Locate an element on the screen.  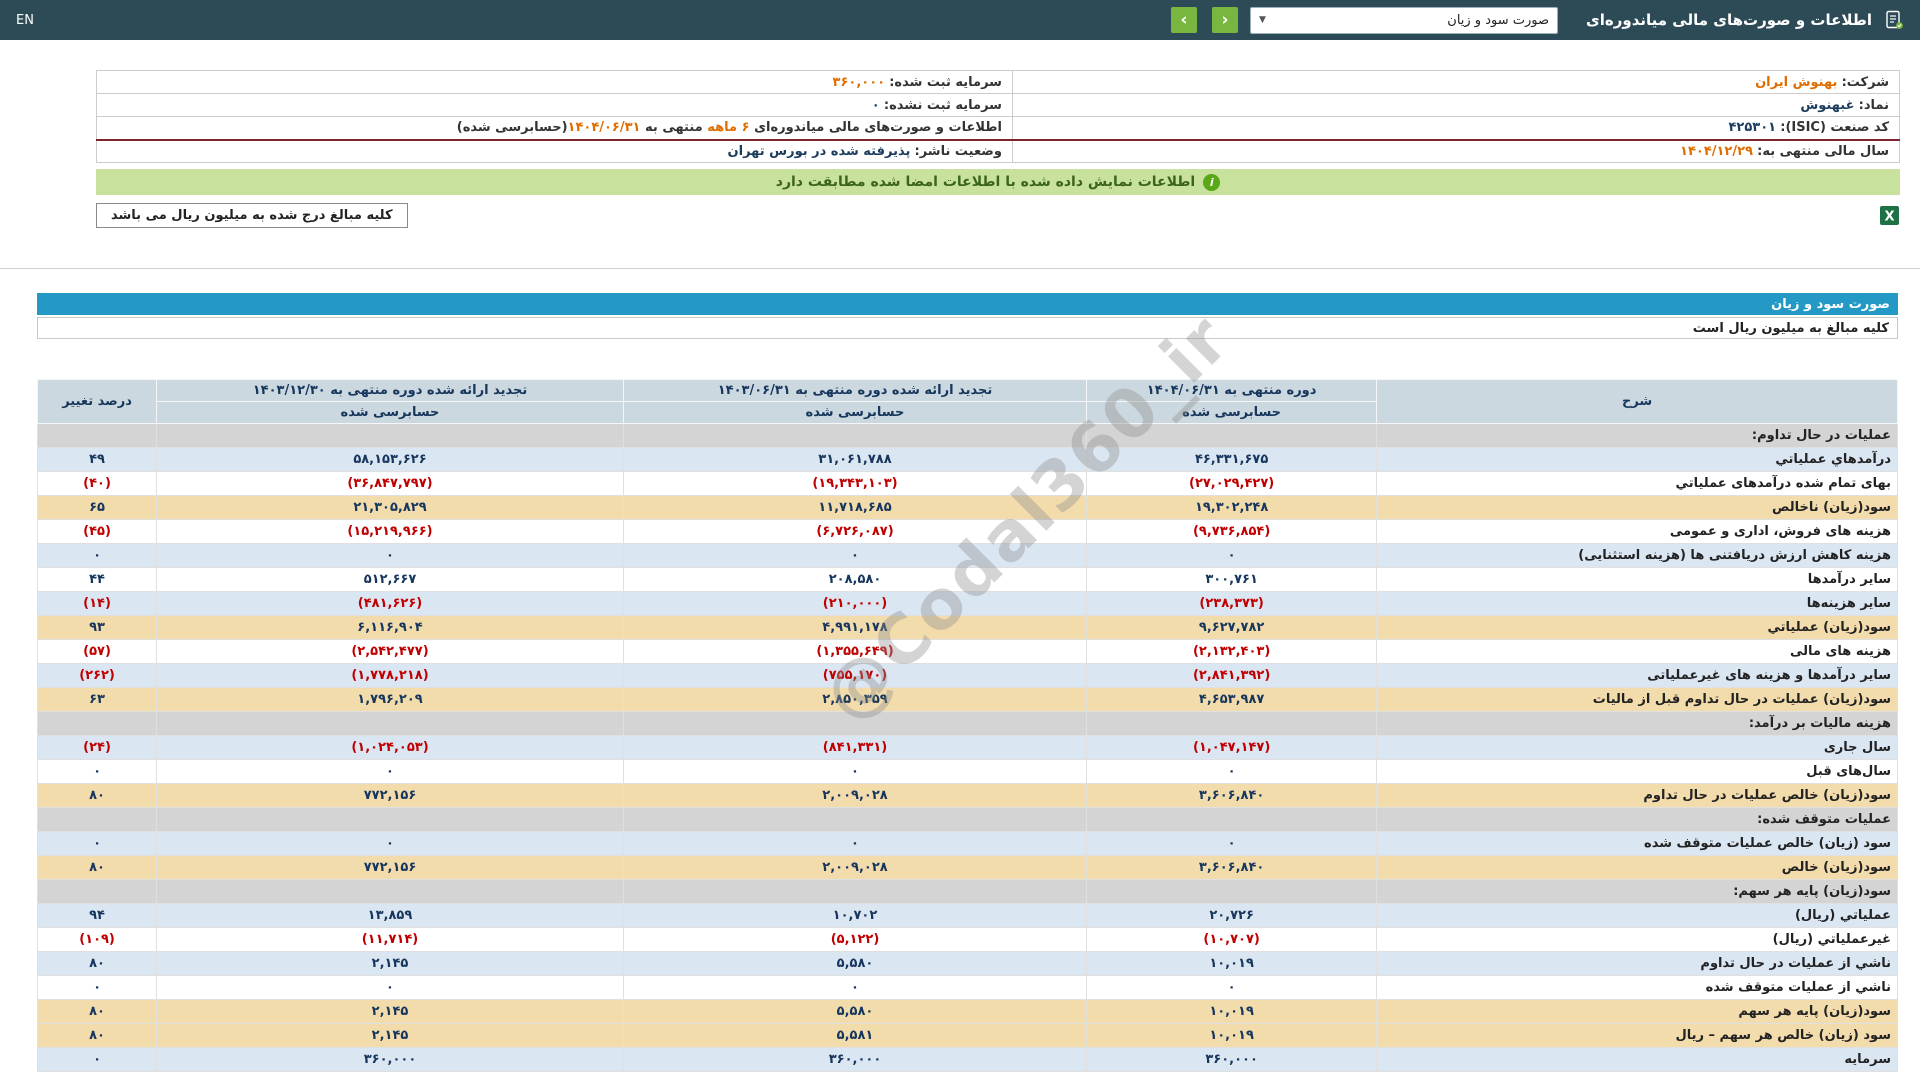
value-prior-annual-period: ۶,۱۱۶,۹۰۴ is located at coordinates (390, 627).